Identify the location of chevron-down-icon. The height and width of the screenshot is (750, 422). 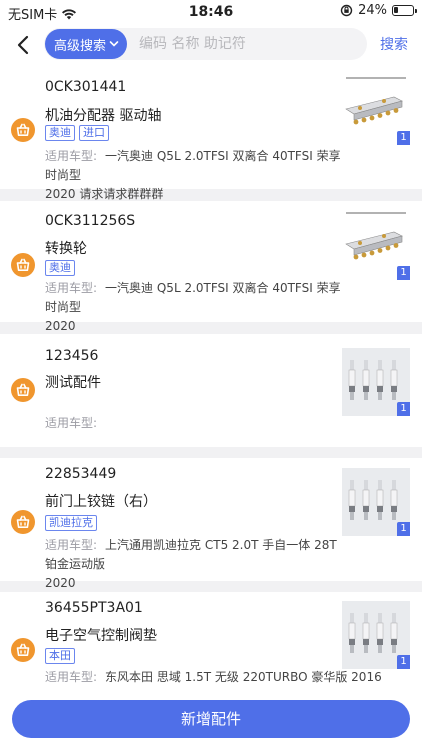
(114, 44).